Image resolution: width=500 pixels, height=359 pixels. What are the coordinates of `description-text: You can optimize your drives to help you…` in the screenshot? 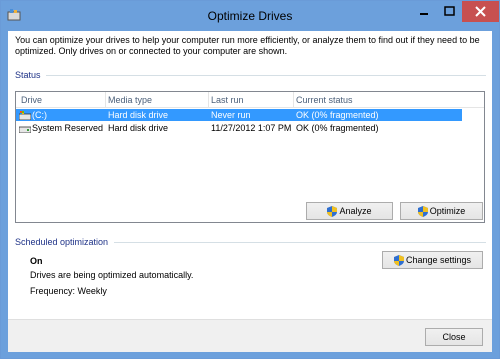 It's located at (247, 45).